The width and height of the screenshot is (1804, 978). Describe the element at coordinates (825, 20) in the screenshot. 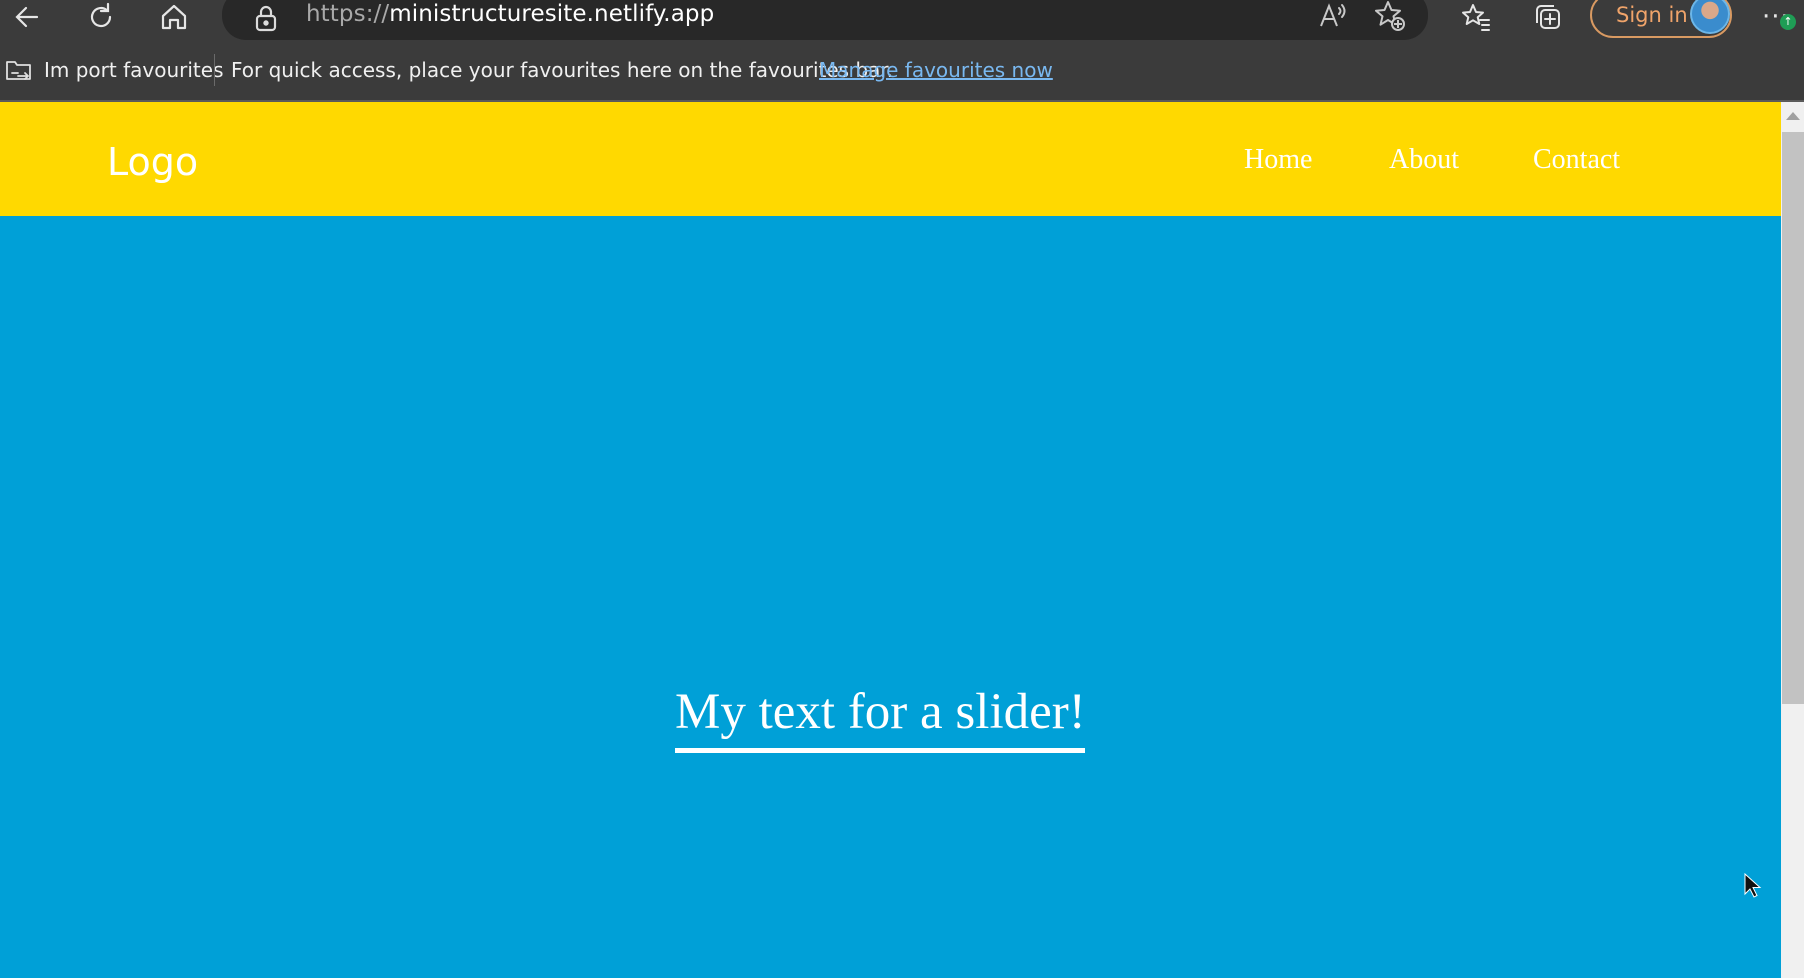

I see `address-bar: https://ministructuresite.netlify.app` at that location.